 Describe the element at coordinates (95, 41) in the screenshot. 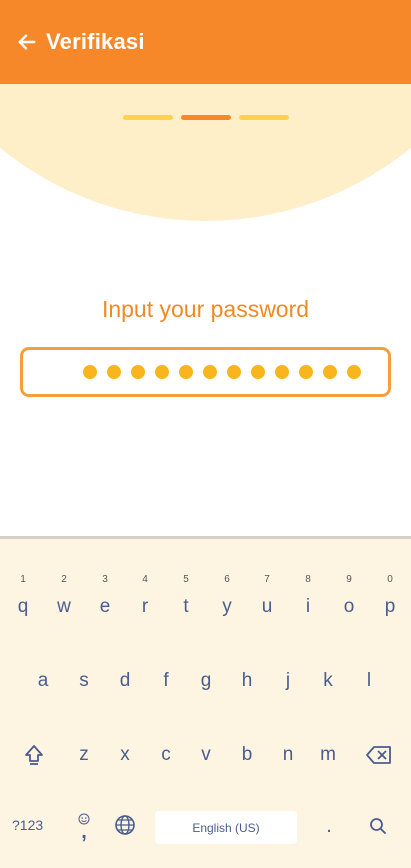

I see `page-title: Verifikasi` at that location.